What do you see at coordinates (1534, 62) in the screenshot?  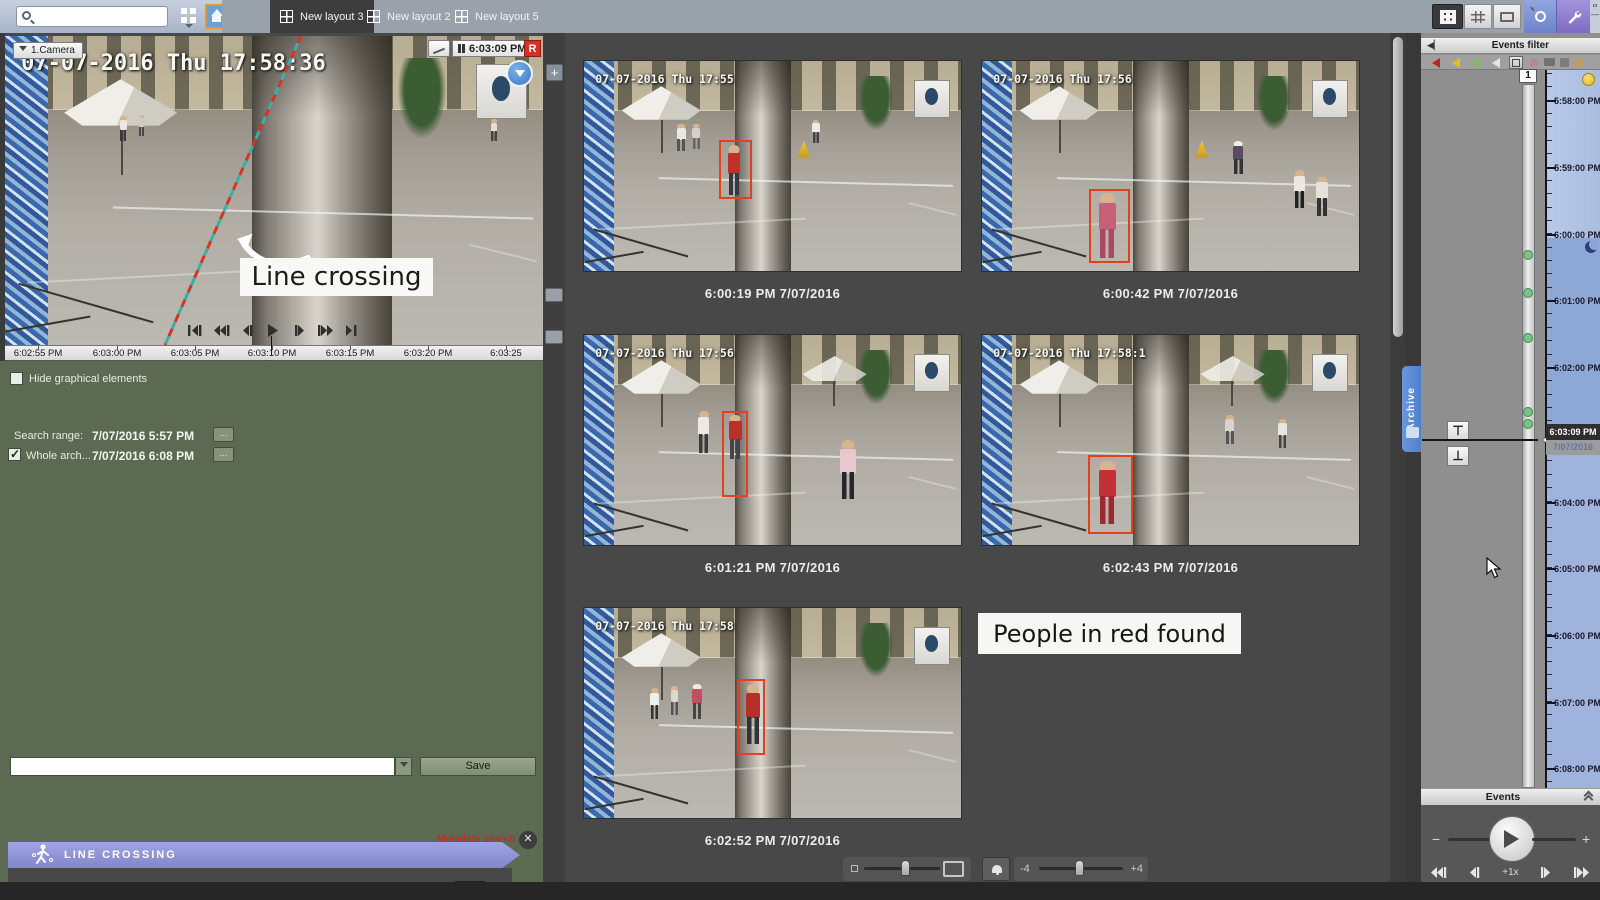 I see `filter-person-icon` at bounding box center [1534, 62].